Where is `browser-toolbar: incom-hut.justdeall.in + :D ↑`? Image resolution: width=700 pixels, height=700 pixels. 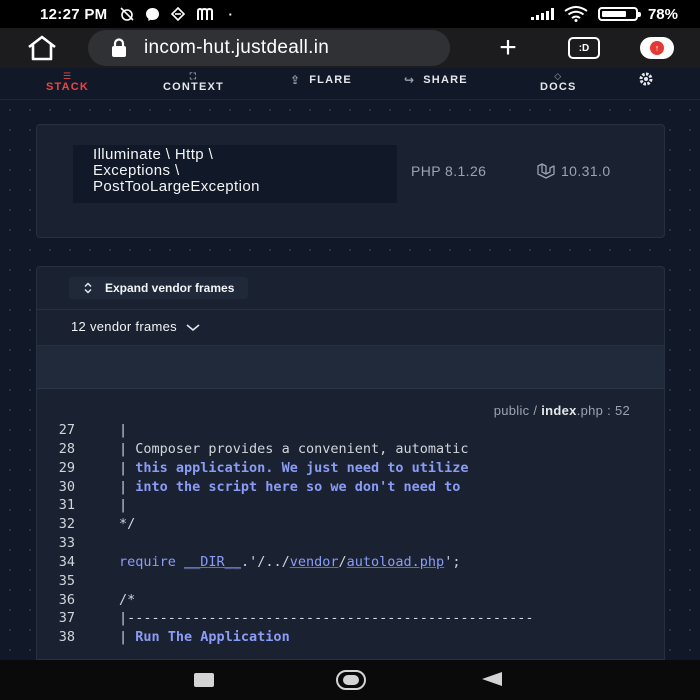 browser-toolbar: incom-hut.justdeall.in + :D ↑ is located at coordinates (350, 48).